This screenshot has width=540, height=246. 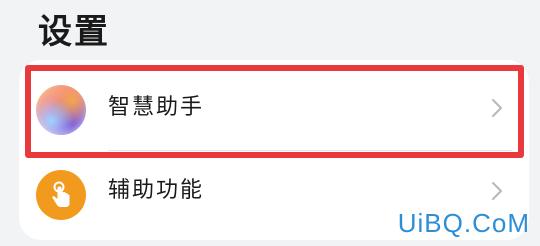 I want to click on watermark-text: UiBQ.CoM, so click(x=463, y=223).